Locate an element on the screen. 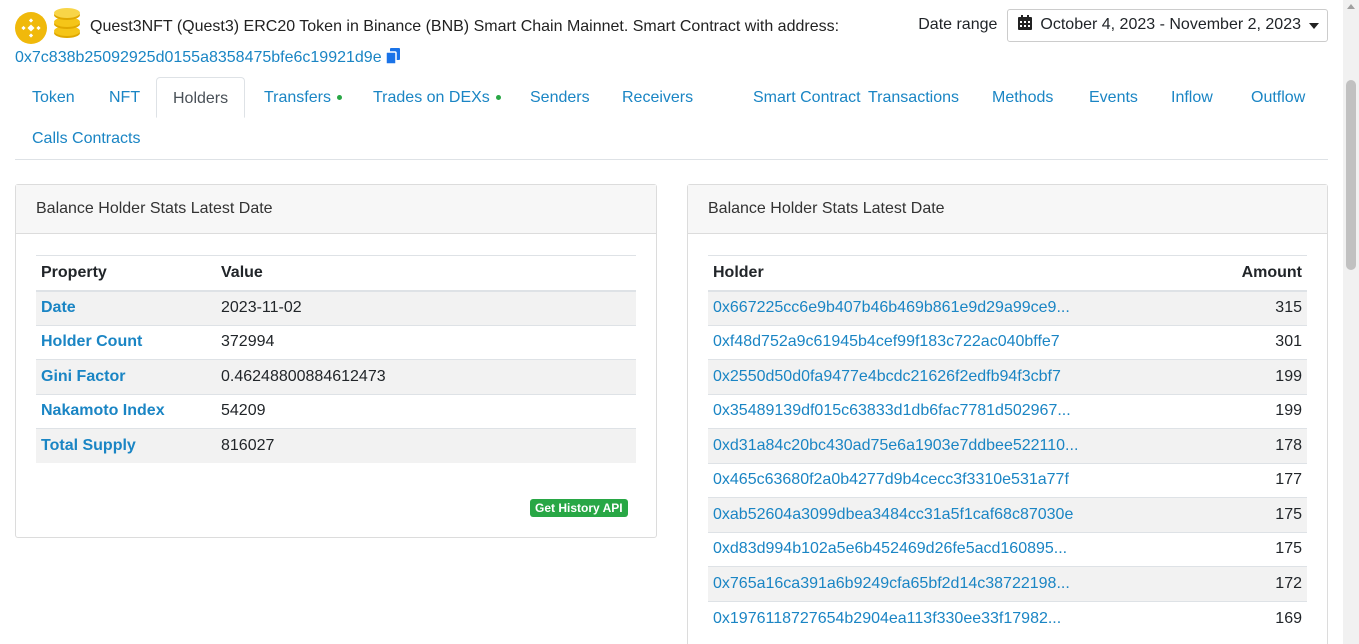 Image resolution: width=1359 pixels, height=644 pixels. column-header-value: Value is located at coordinates (426, 273).